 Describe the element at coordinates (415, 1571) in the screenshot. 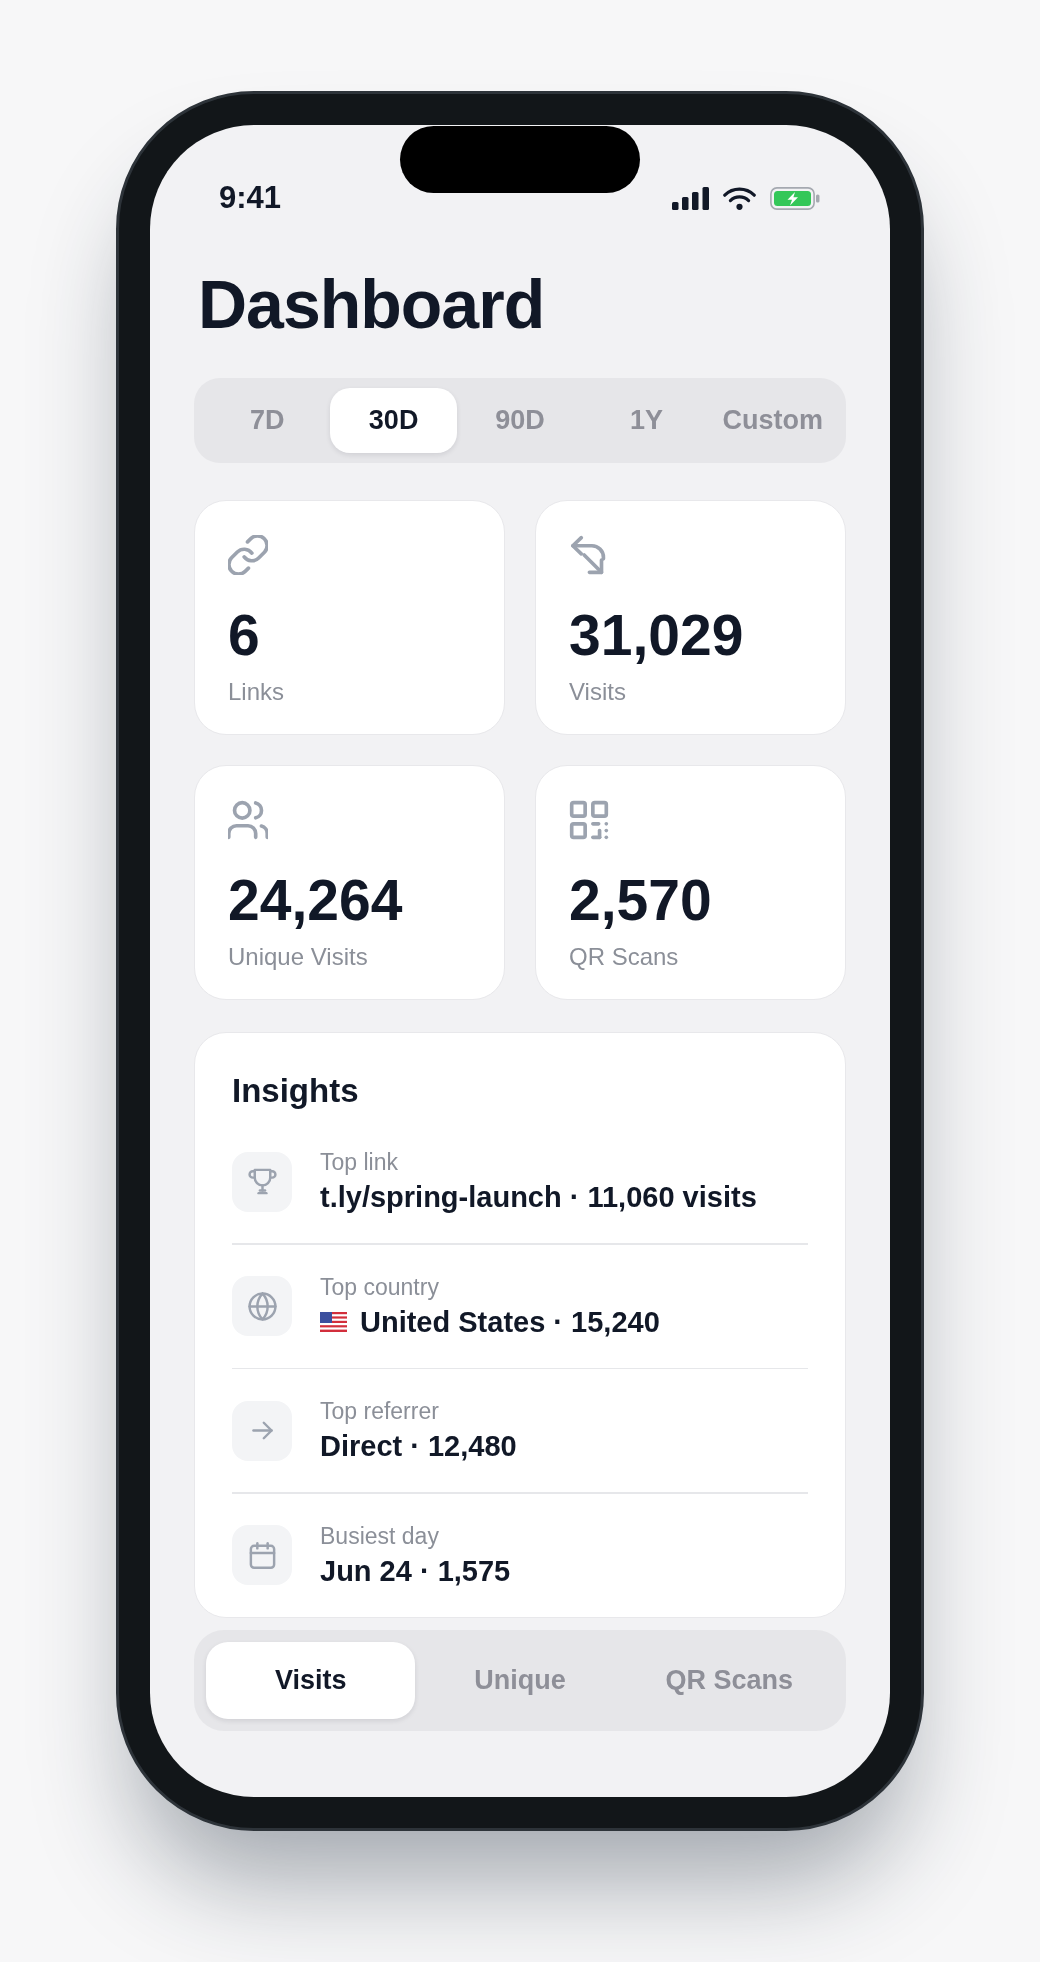

I see `insight-value: Jun 24 · 1,575` at that location.